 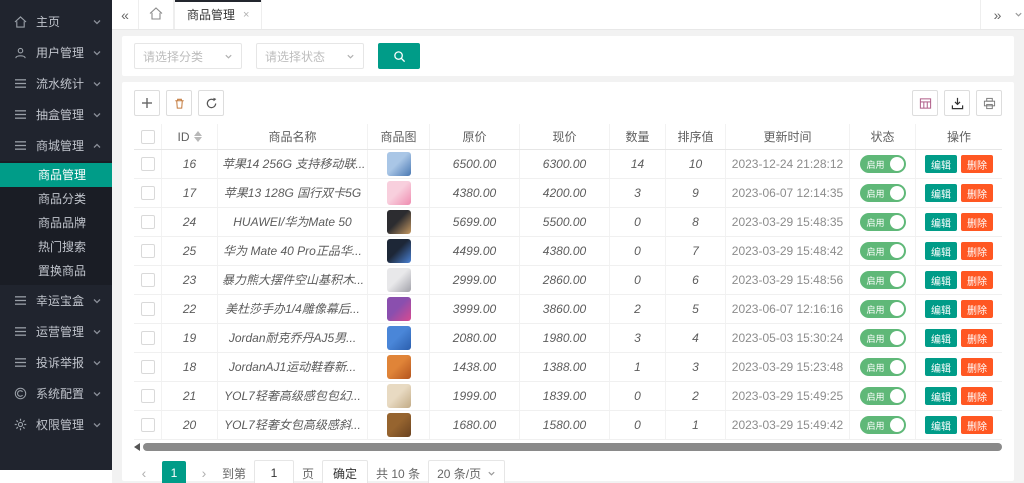 What do you see at coordinates (56, 83) in the screenshot?
I see `sidebar-item-flow-statistics: 流水统计` at bounding box center [56, 83].